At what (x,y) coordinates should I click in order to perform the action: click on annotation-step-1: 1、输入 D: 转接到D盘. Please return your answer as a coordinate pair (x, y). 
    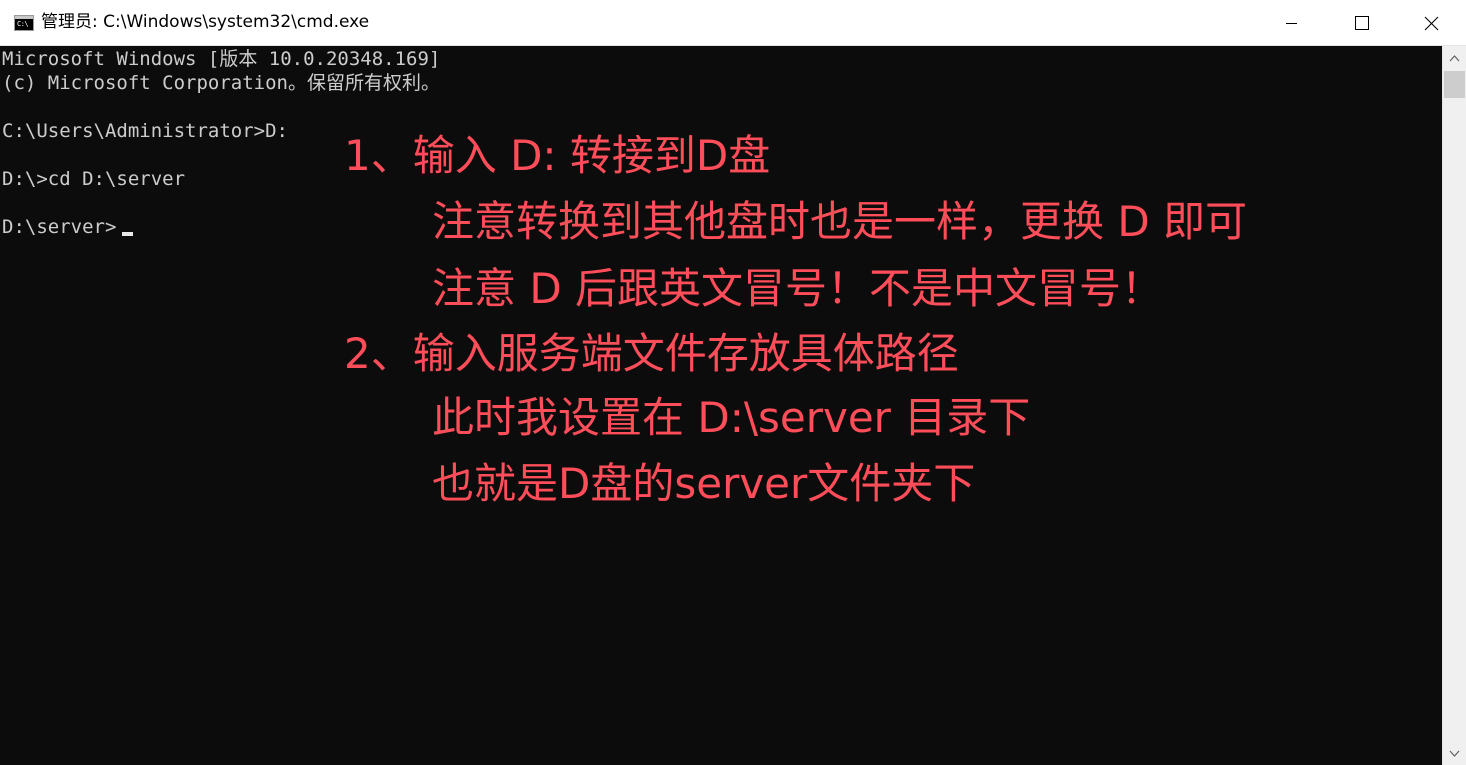
    Looking at the image, I should click on (557, 155).